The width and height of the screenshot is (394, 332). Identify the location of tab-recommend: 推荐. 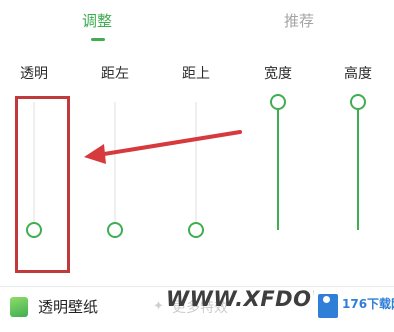
(299, 21).